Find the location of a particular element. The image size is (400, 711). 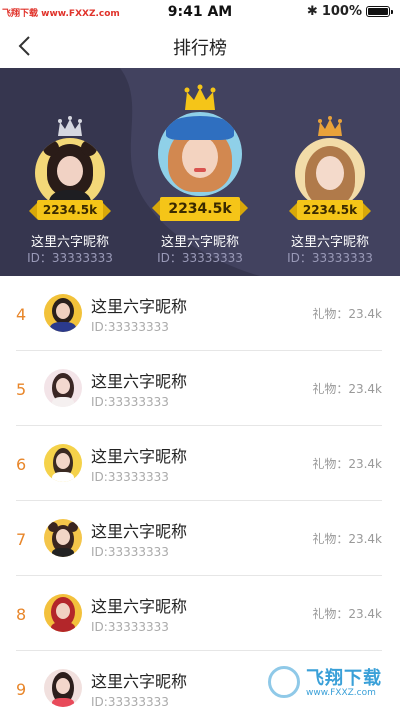

rank-number: 9 is located at coordinates (21, 689).